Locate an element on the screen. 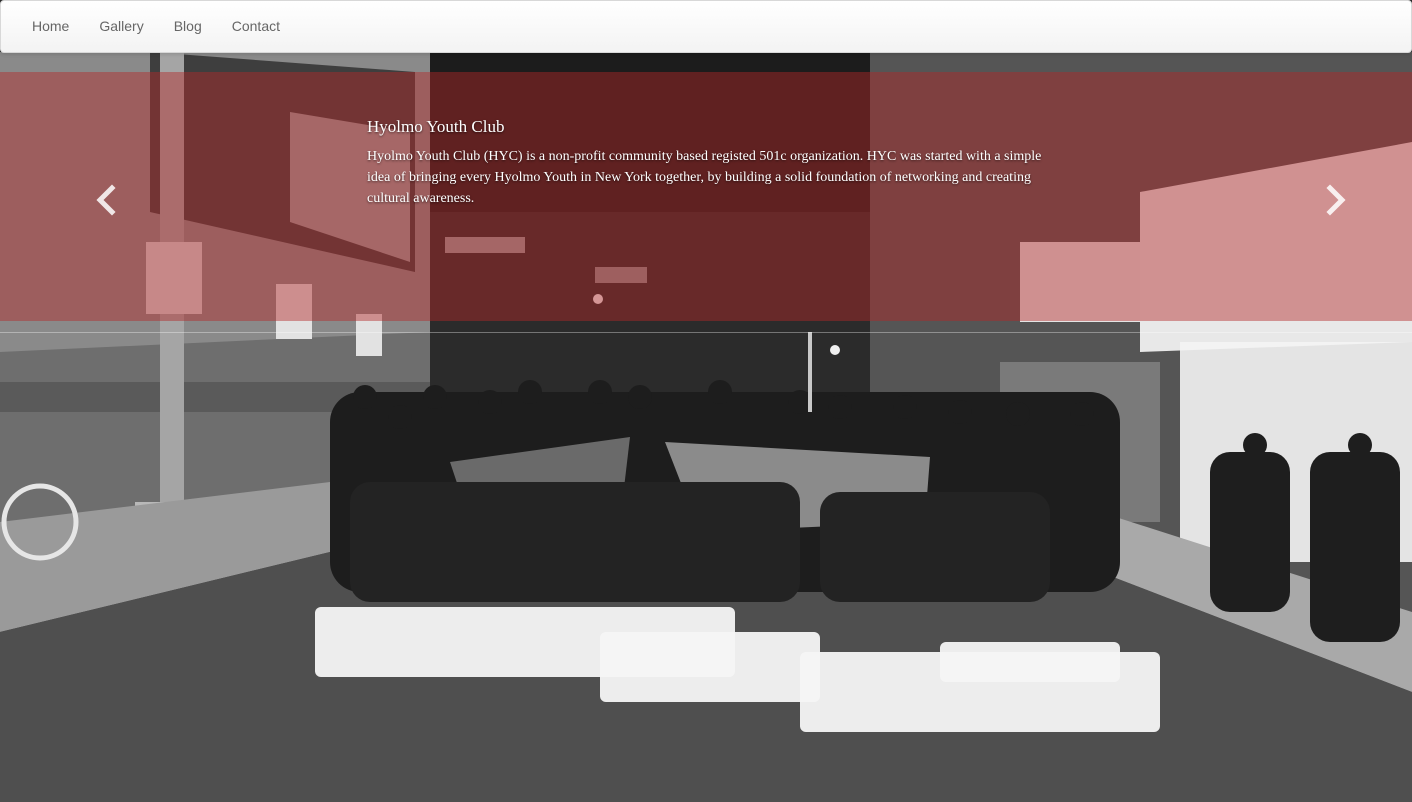 This screenshot has width=1412, height=802. nav-item-home: Home is located at coordinates (50, 26).